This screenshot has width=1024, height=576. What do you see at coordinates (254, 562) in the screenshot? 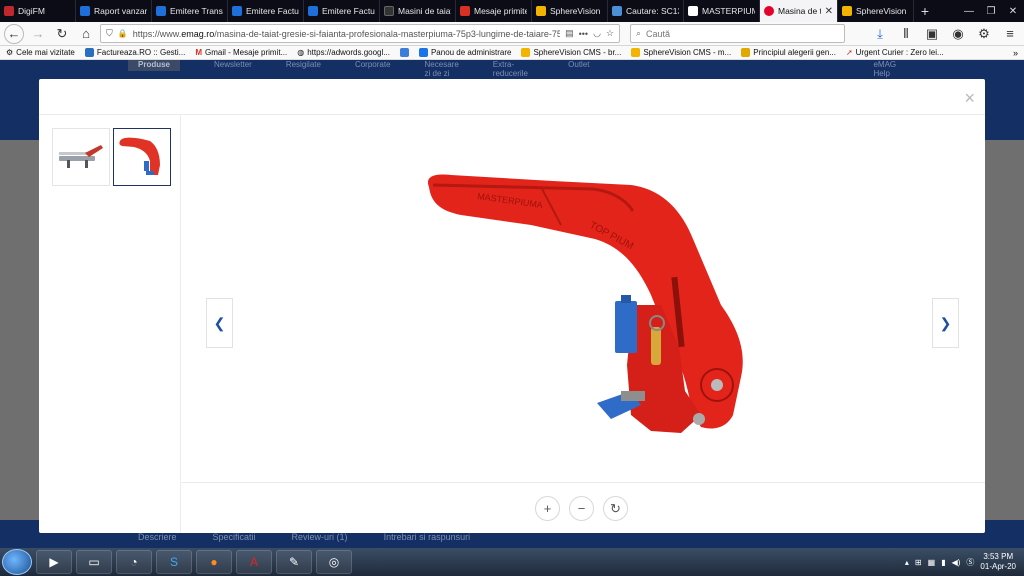
I see `acrobat-icon: A` at bounding box center [254, 562].